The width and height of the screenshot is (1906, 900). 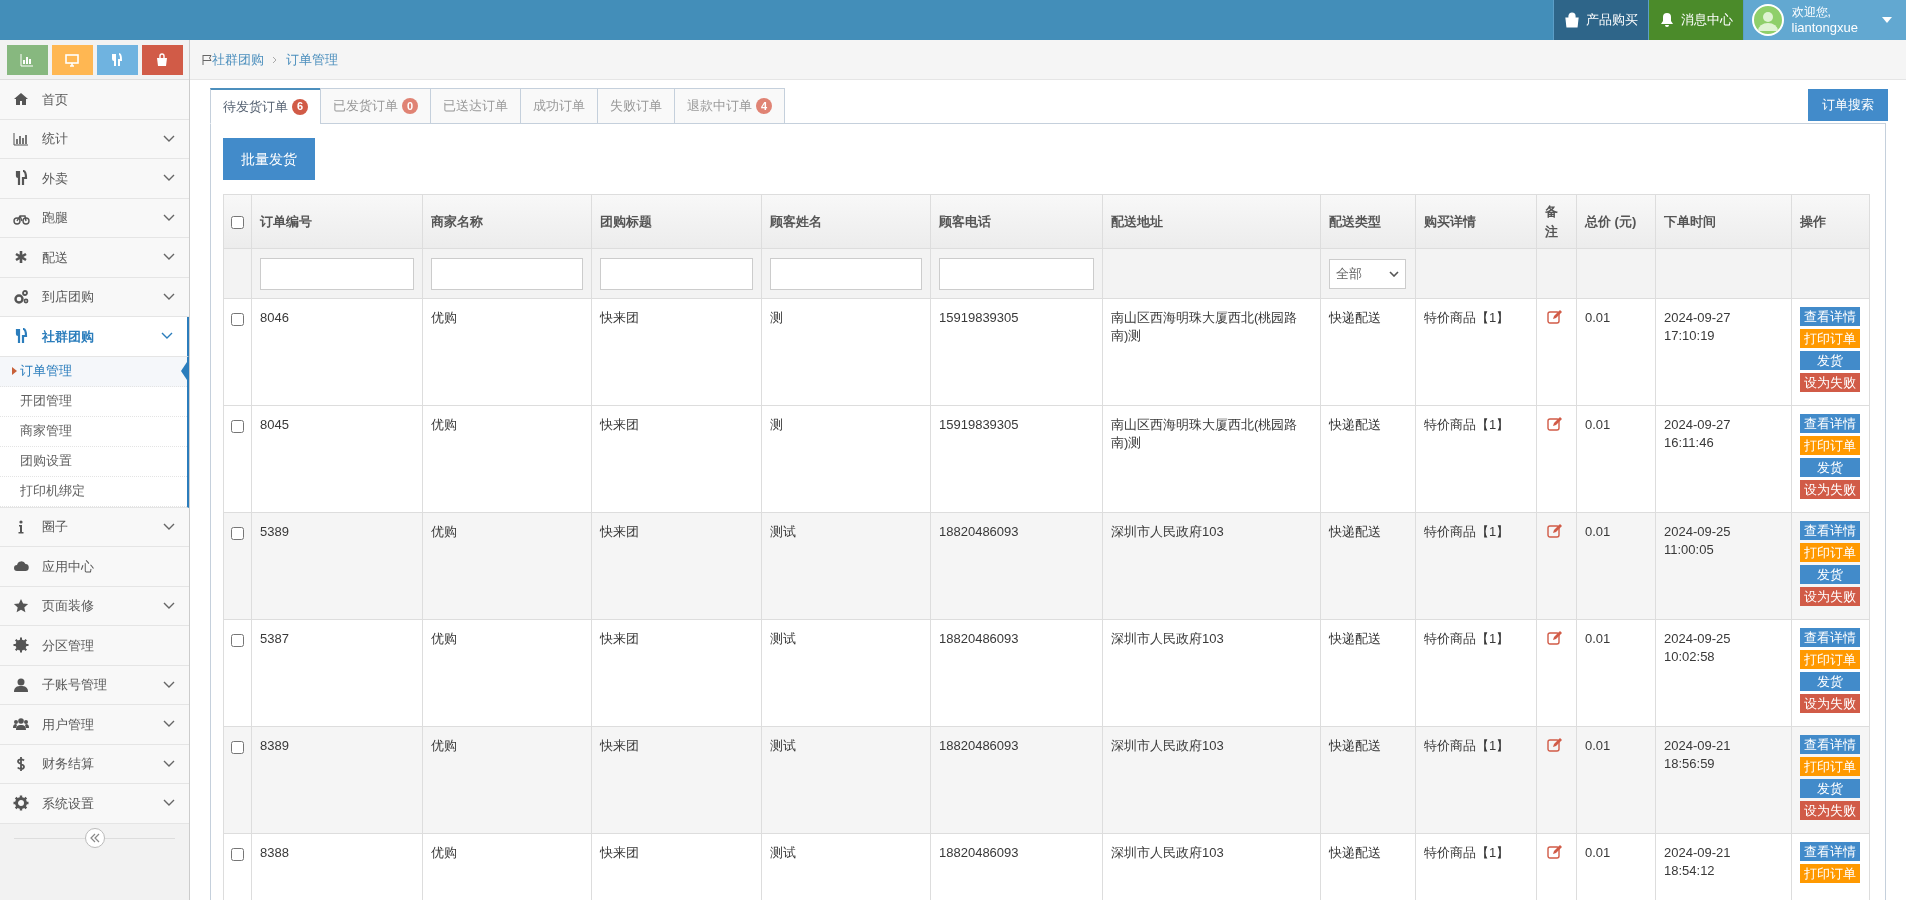 What do you see at coordinates (1571, 20) in the screenshot?
I see `shopping-bag-icon` at bounding box center [1571, 20].